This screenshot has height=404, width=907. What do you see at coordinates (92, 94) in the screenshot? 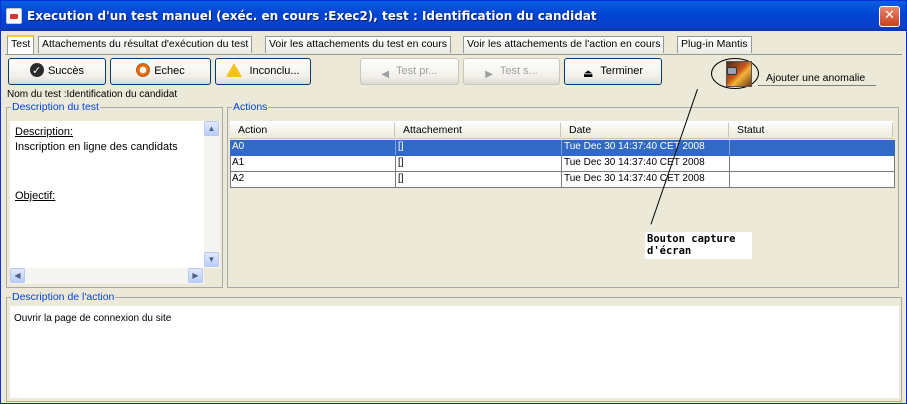
I see `test-name-label: Nom du test :Identification du candidat` at bounding box center [92, 94].